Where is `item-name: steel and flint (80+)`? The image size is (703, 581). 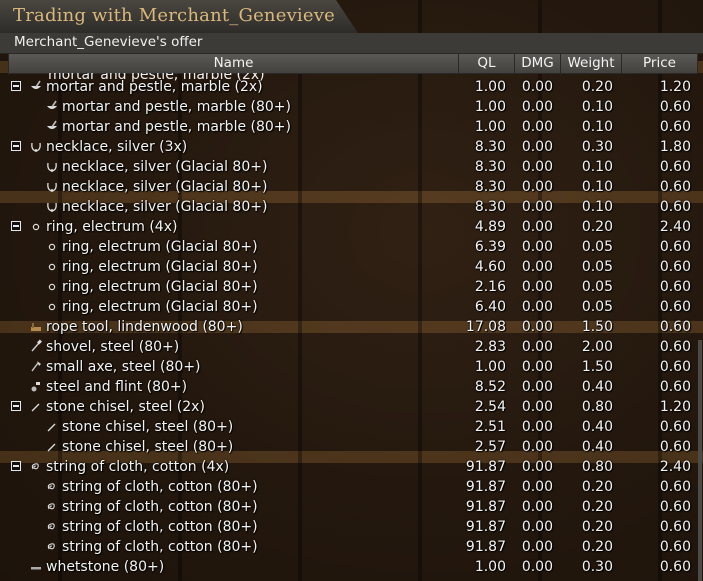
item-name: steel and flint (80+) is located at coordinates (117, 387).